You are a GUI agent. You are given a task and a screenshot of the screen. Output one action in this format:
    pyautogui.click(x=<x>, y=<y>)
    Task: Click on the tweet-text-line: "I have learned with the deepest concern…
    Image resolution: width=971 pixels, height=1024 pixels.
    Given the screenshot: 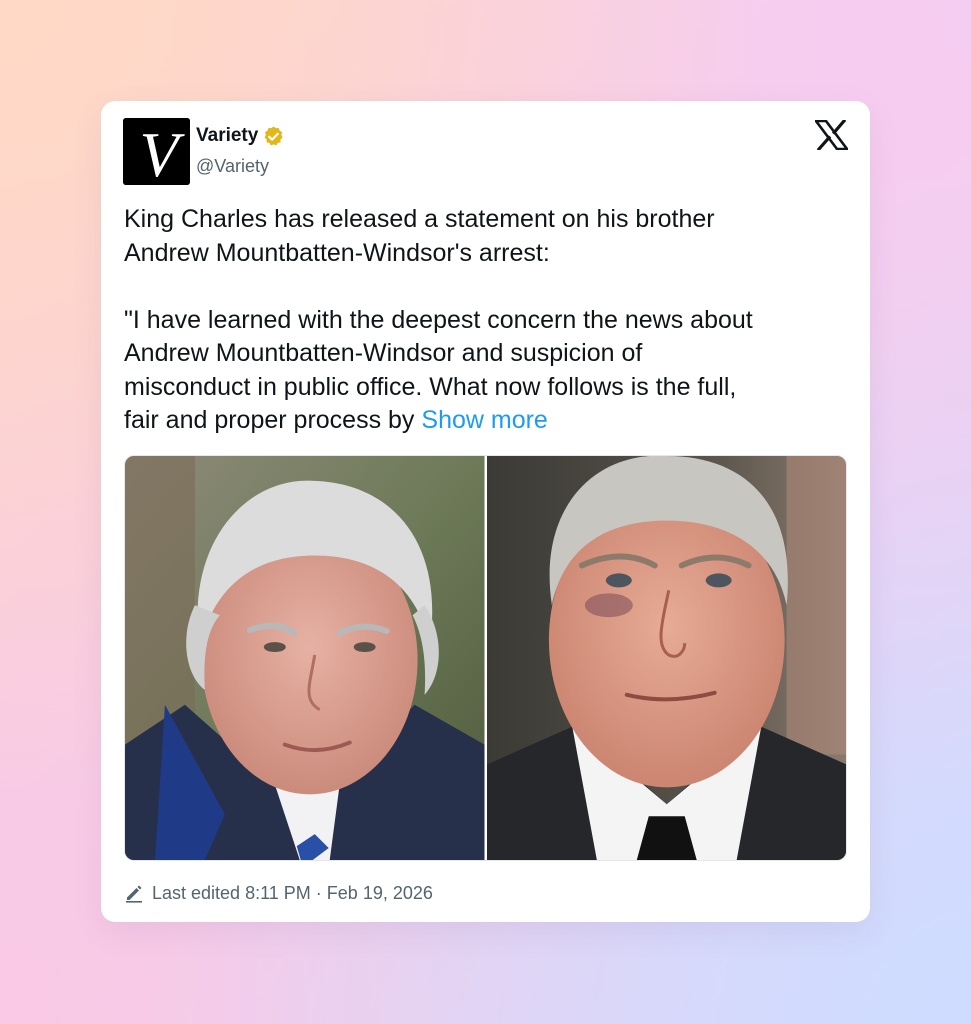 What is the action you would take?
    pyautogui.click(x=438, y=319)
    